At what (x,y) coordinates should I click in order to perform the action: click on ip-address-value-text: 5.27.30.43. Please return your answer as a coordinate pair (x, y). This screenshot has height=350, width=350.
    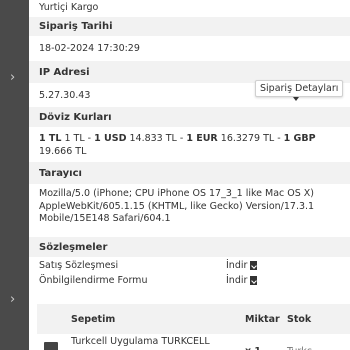
    Looking at the image, I should click on (65, 95).